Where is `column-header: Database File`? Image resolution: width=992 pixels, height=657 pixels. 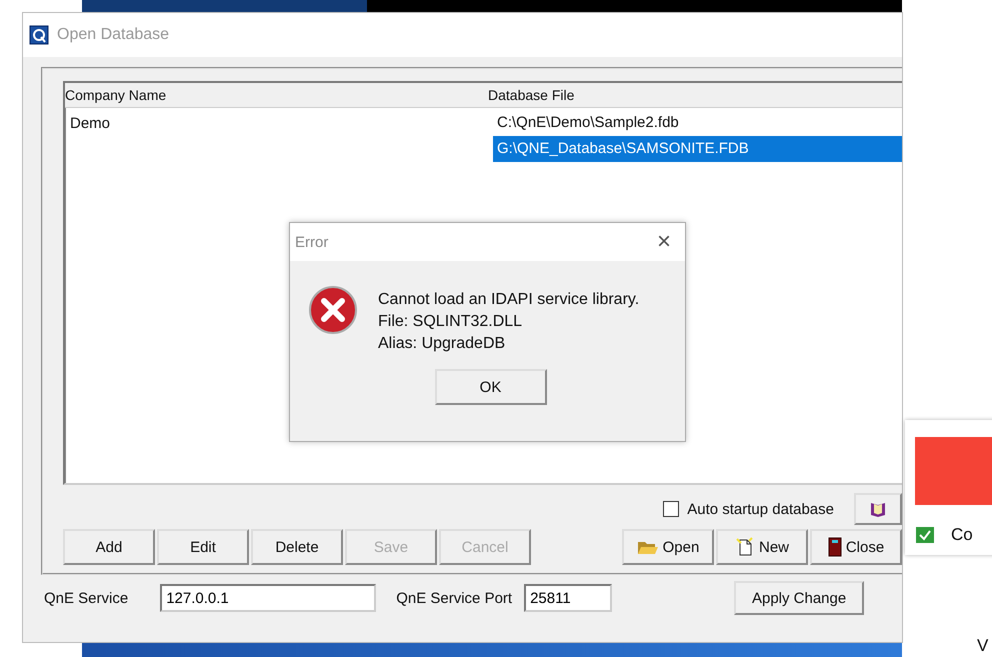
column-header: Database File is located at coordinates (531, 95).